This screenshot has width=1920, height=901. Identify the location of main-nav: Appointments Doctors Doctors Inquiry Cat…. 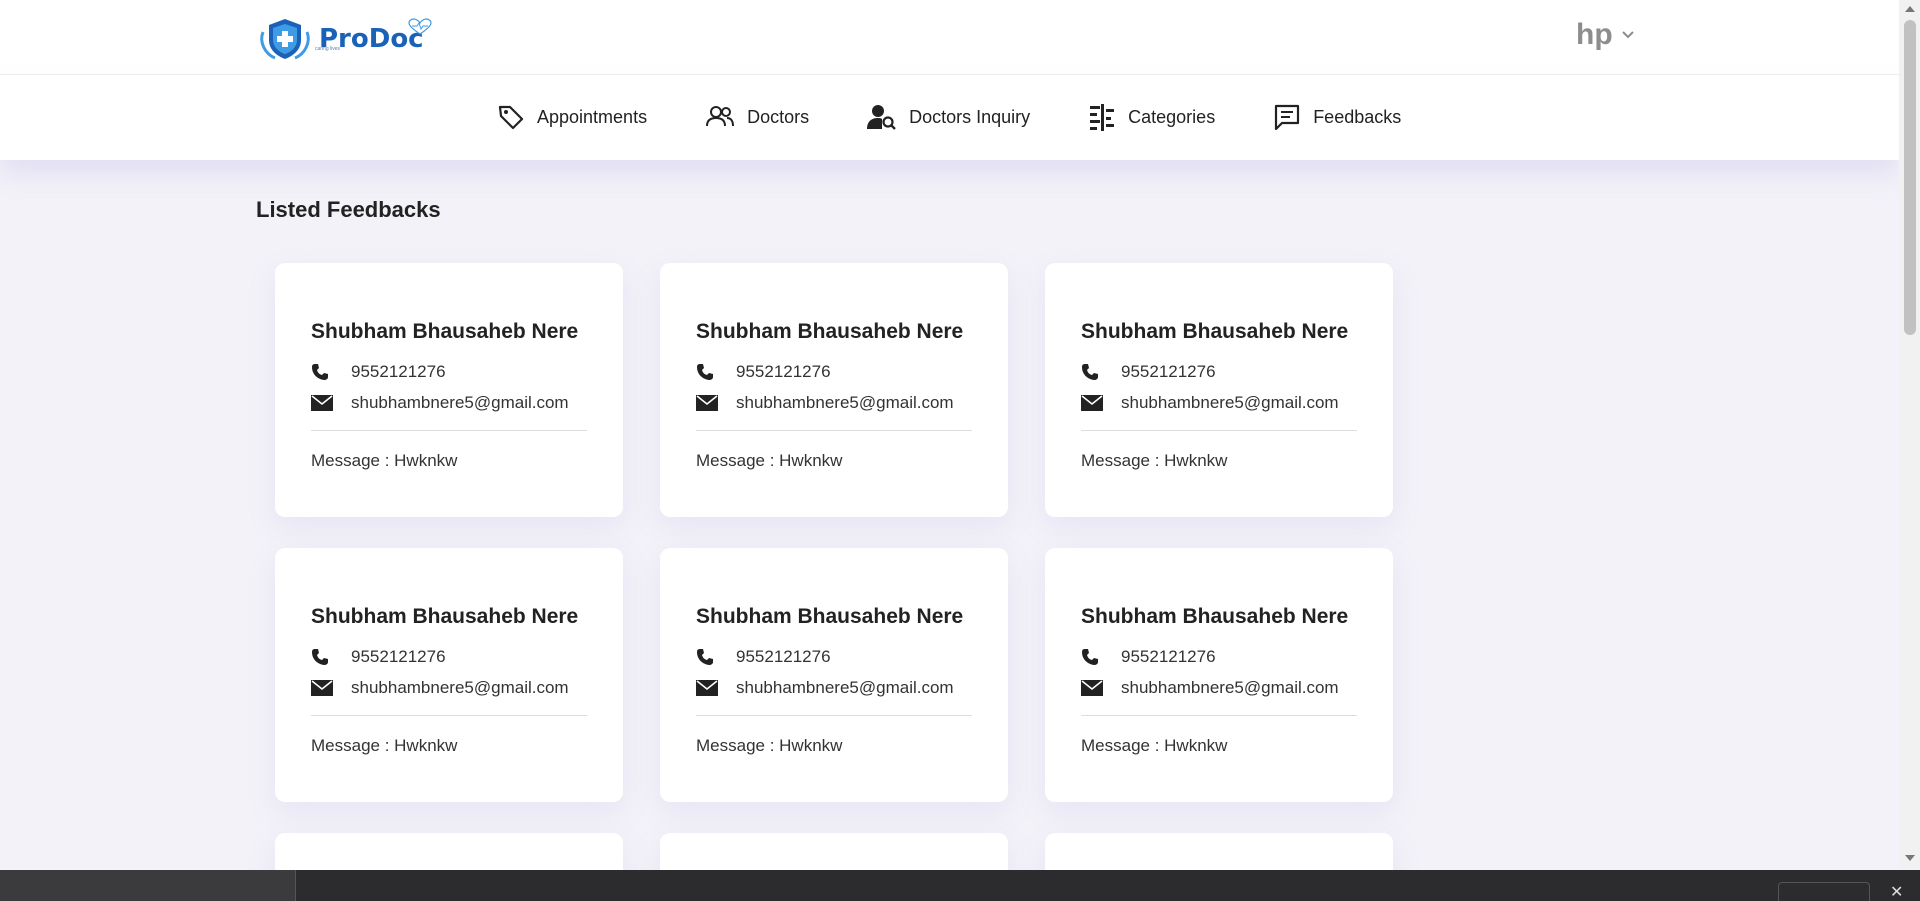
(949, 117).